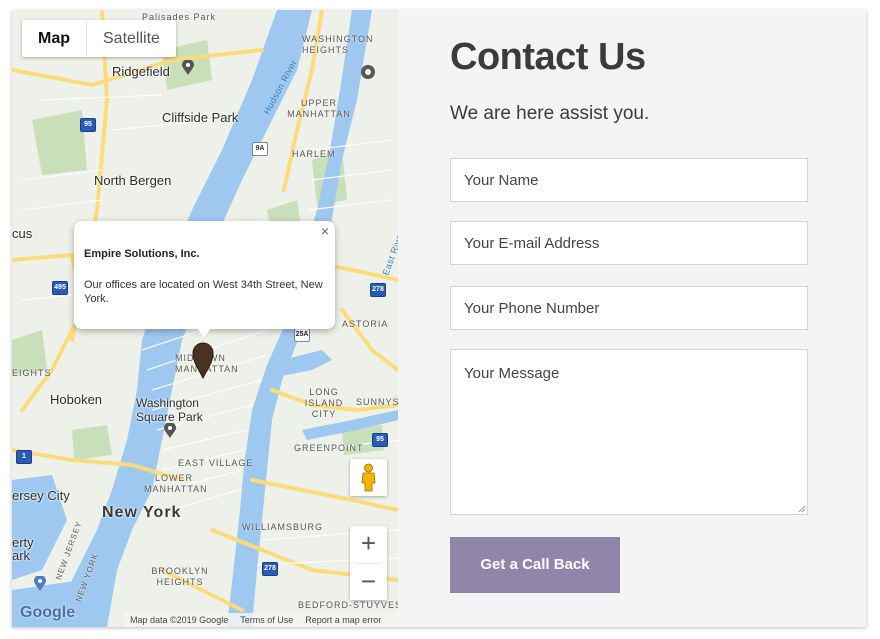 The image size is (880, 639). Describe the element at coordinates (329, 448) in the screenshot. I see `map-label-greenpoint: GREENPOINT` at that location.